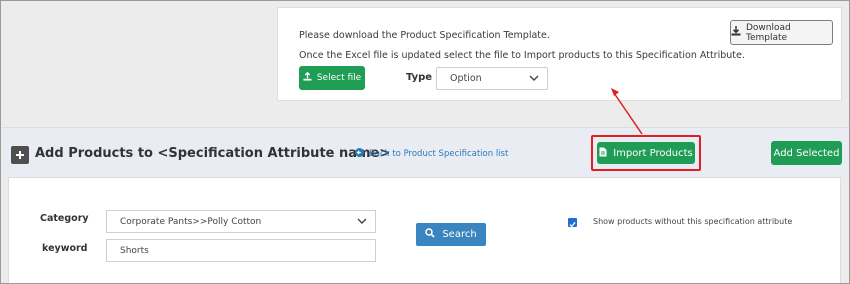 This screenshot has height=284, width=850. What do you see at coordinates (736, 32) in the screenshot?
I see `download-icon` at bounding box center [736, 32].